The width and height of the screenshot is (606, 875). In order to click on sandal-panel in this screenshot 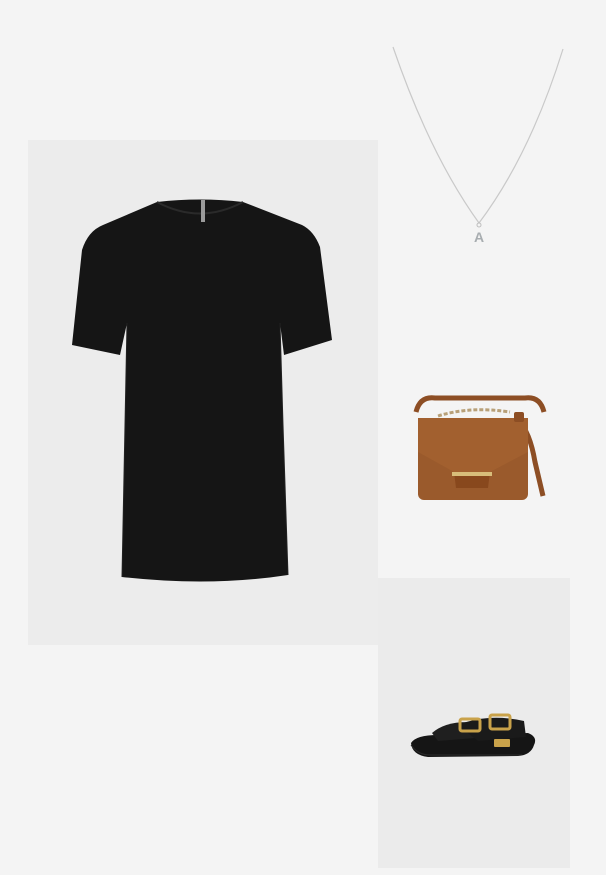, I will do `click(474, 723)`.